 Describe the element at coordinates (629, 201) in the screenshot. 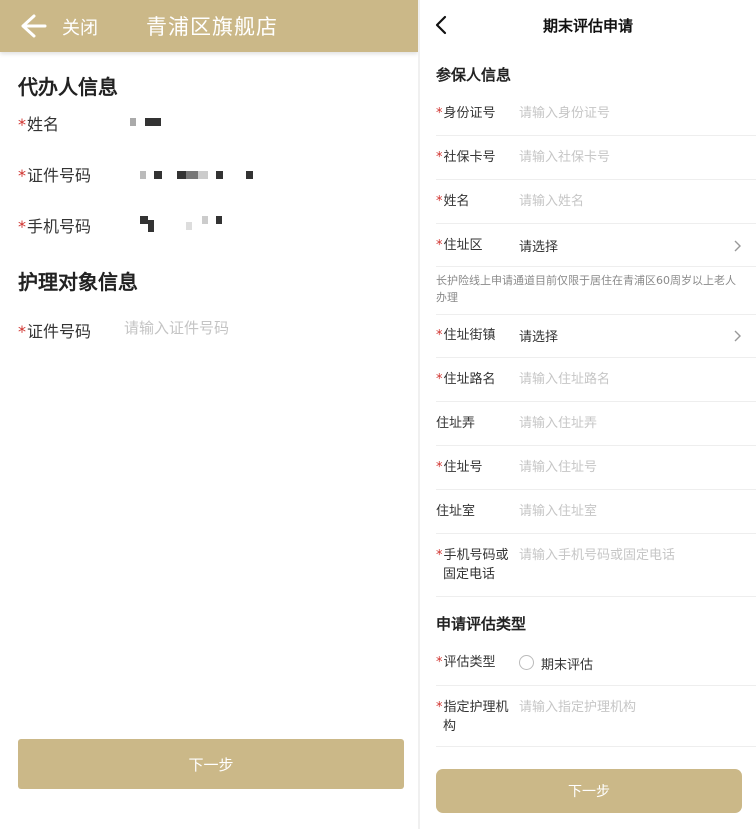

I see `name-input` at that location.